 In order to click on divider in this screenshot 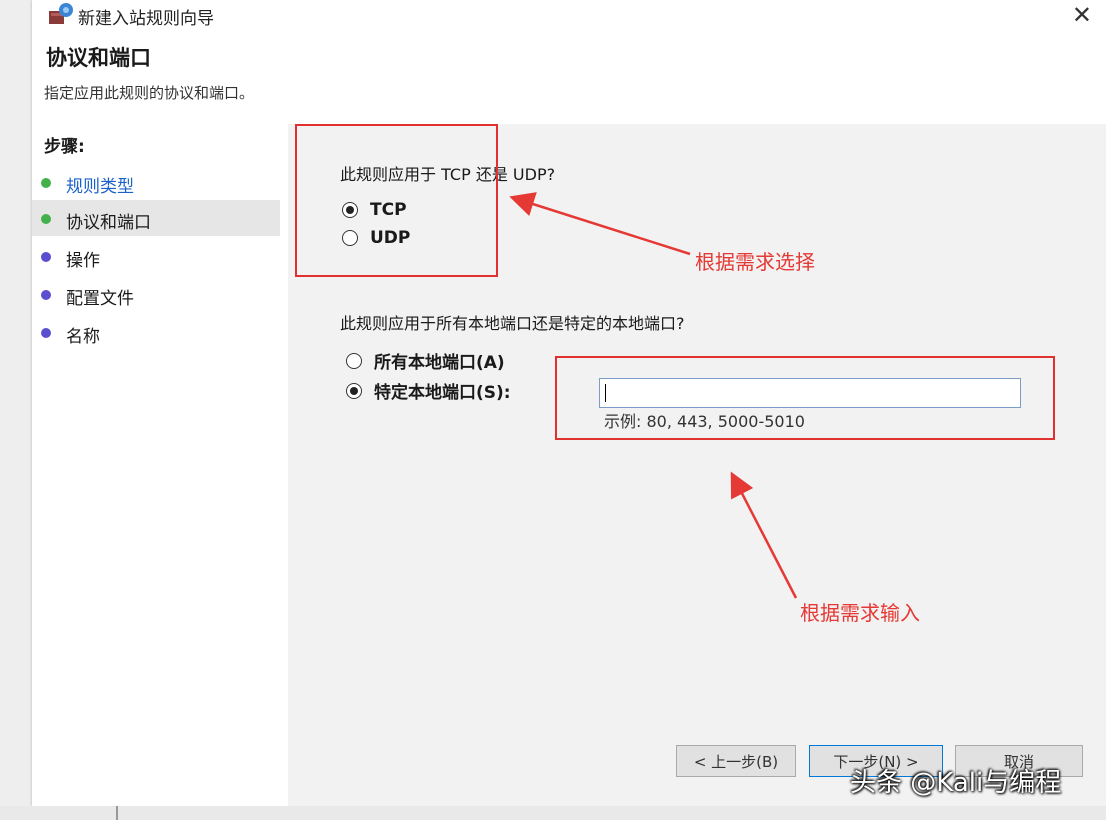, I will do `click(117, 813)`.